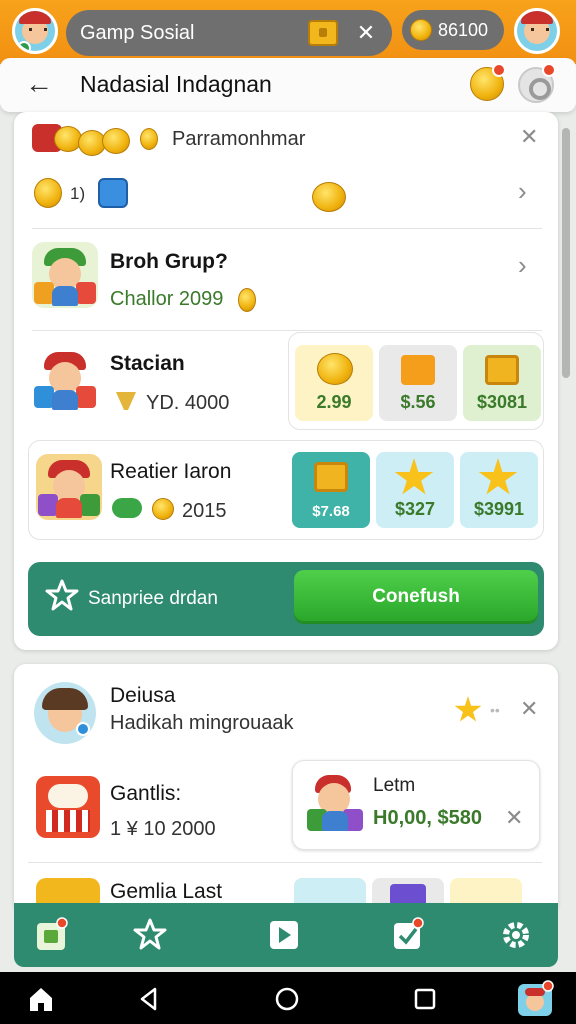  I want to click on checklist-icon, so click(409, 933).